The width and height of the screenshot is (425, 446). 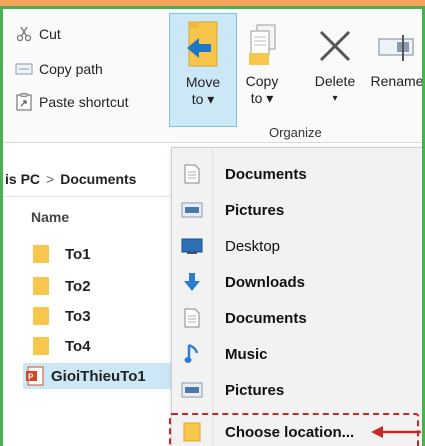 I want to click on delete-dropdown-arrow: ▾, so click(x=335, y=98).